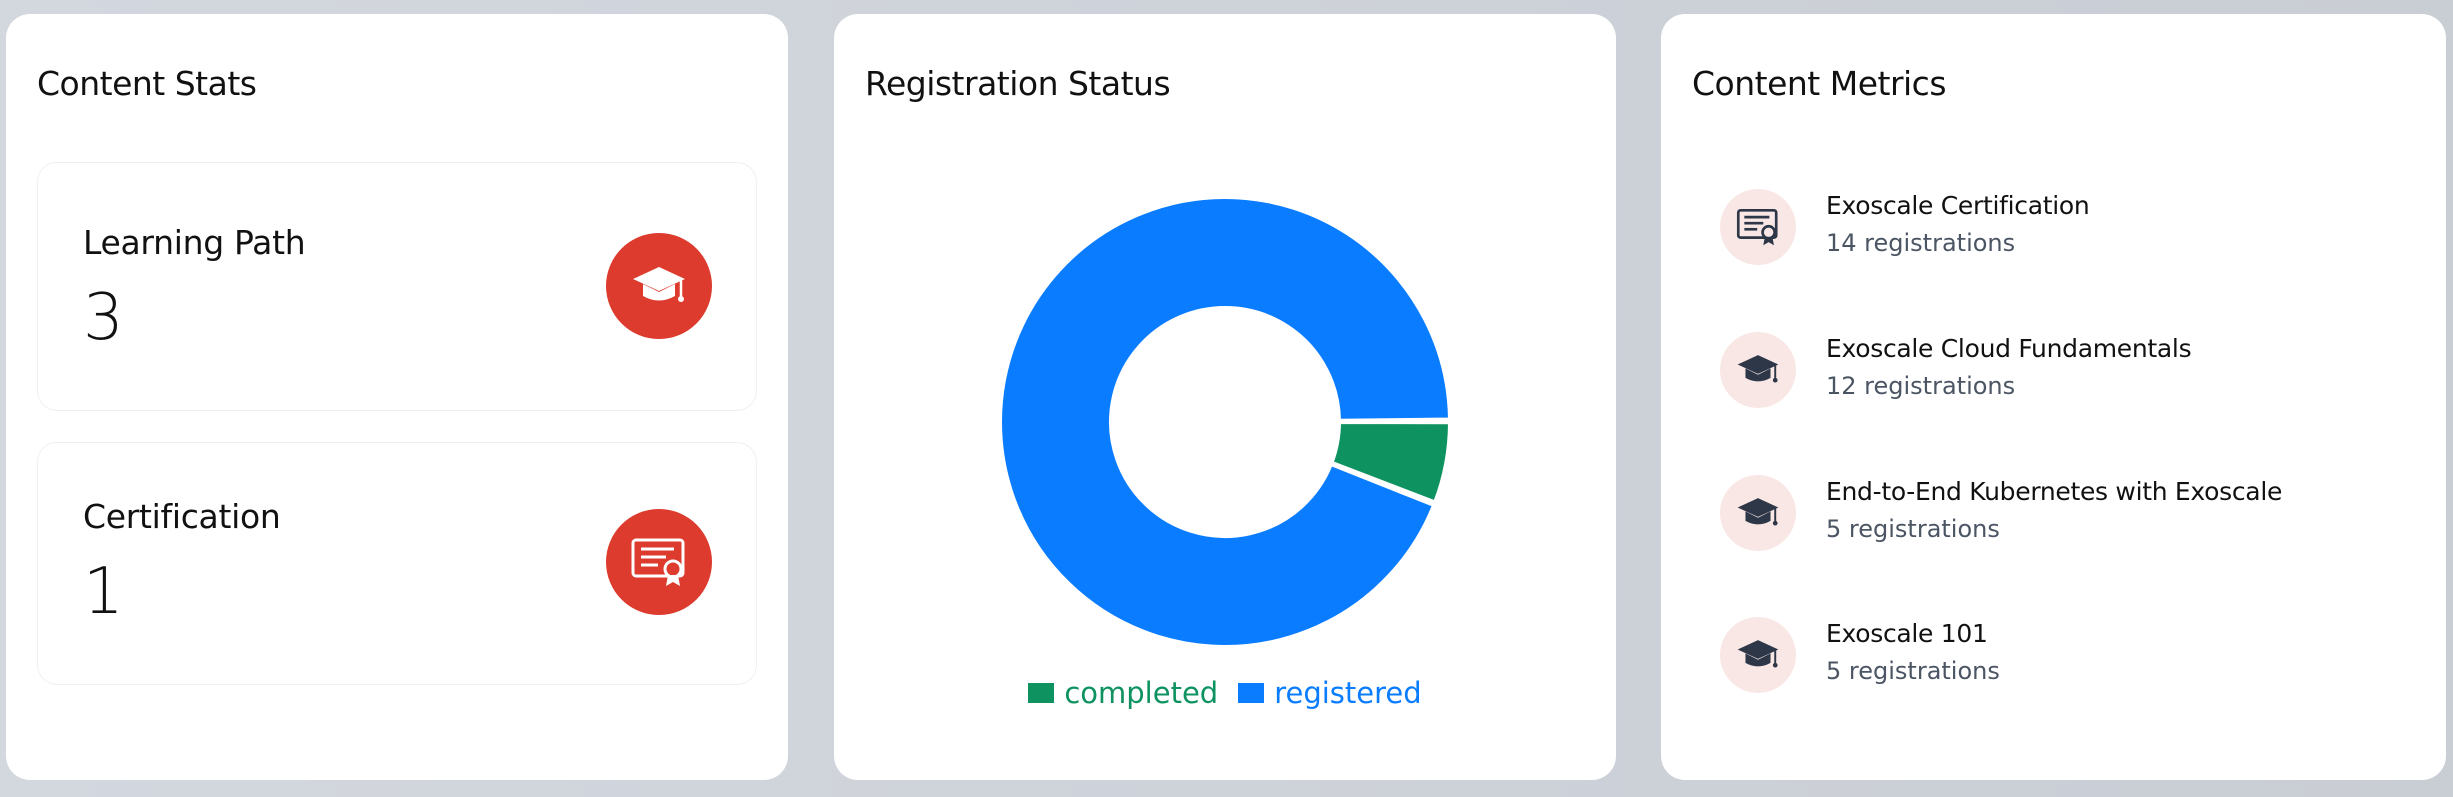 The width and height of the screenshot is (2453, 797). I want to click on chart-legend: completed registered, so click(1225, 693).